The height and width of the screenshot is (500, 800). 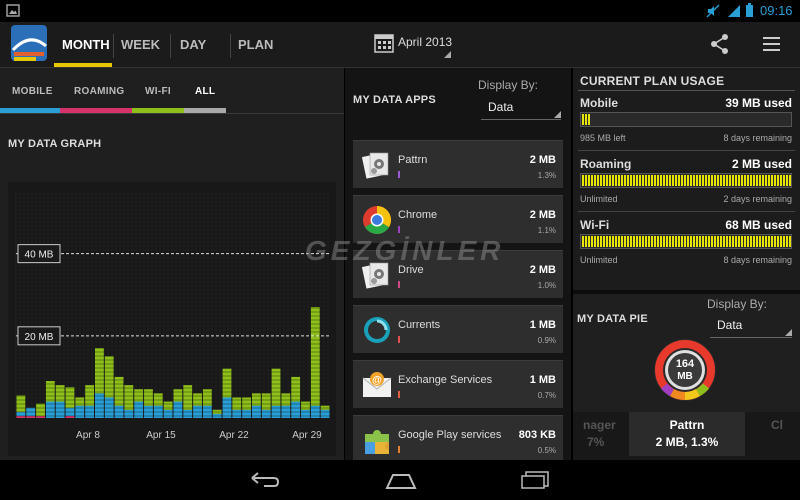 I want to click on mute-icon, so click(x=713, y=11).